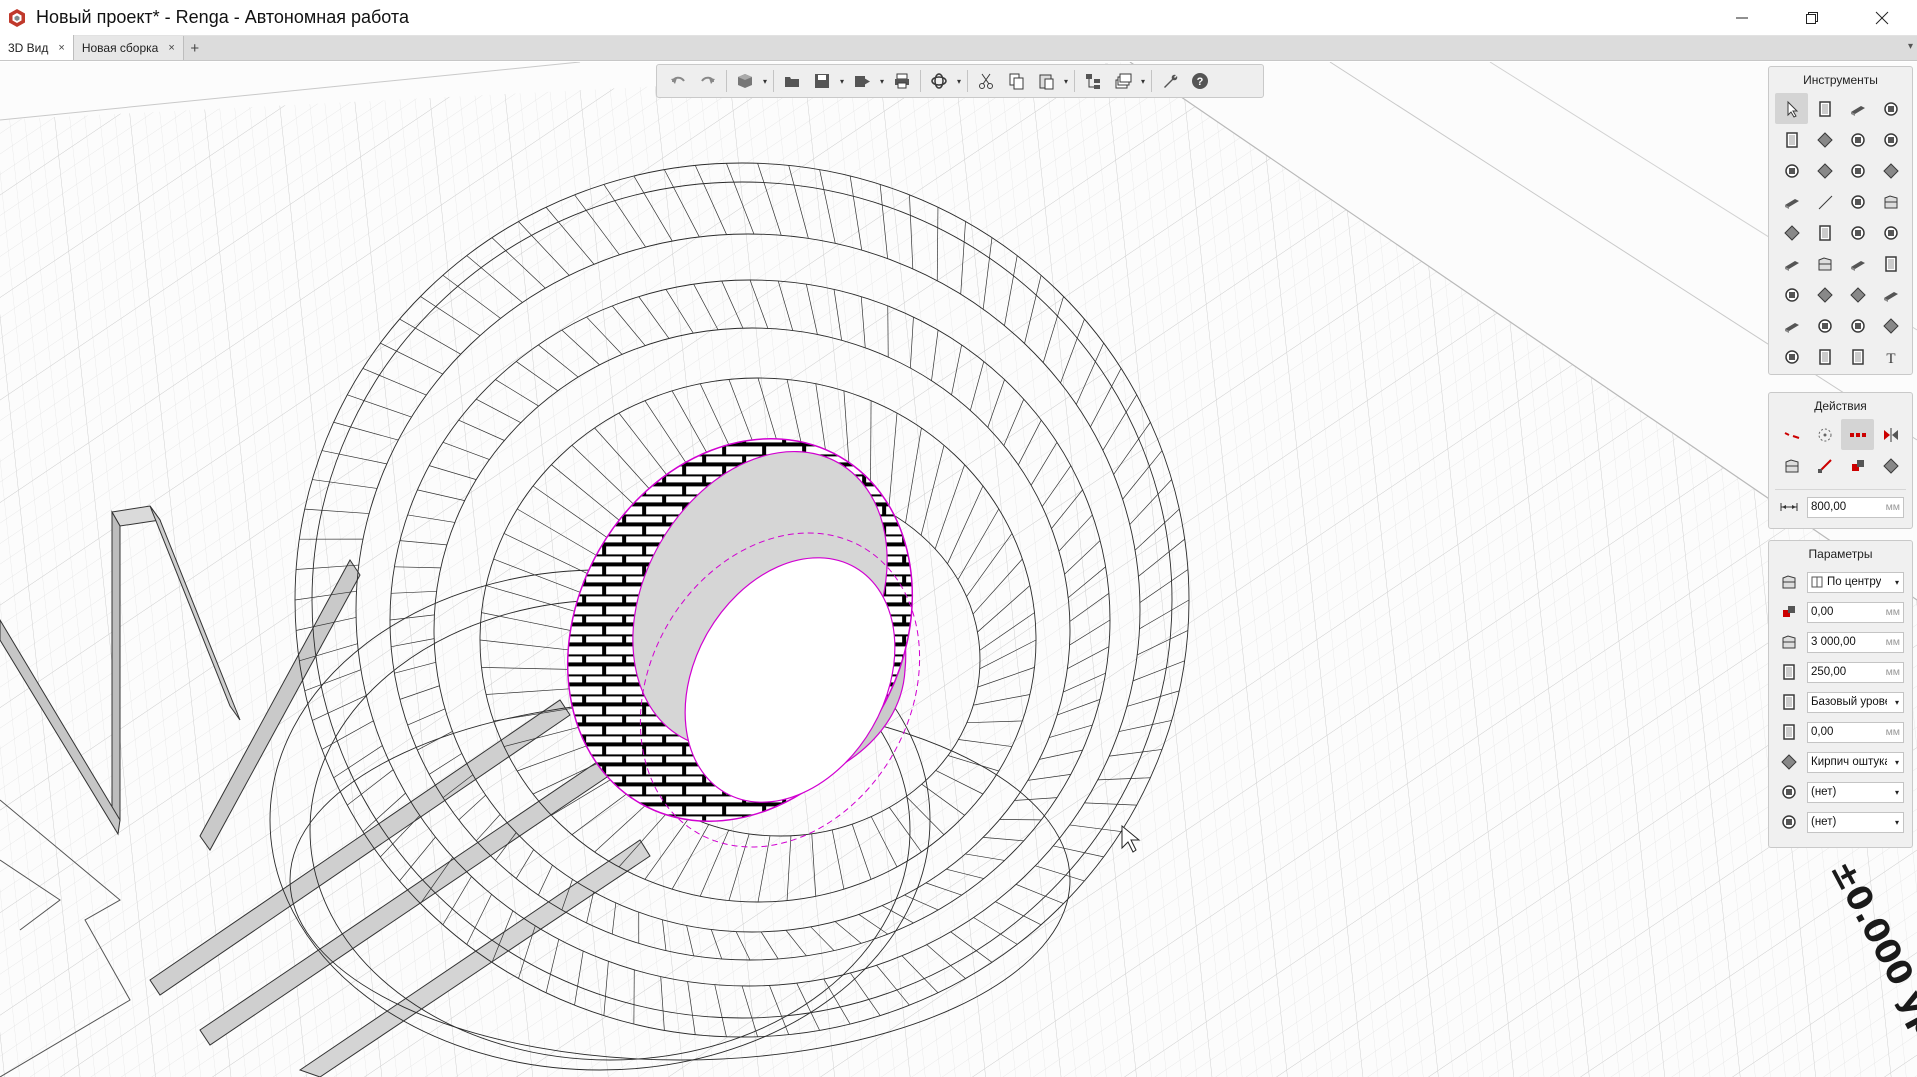  What do you see at coordinates (1855, 702) in the screenshot?
I see `param-select: Базовый уровень ▾` at bounding box center [1855, 702].